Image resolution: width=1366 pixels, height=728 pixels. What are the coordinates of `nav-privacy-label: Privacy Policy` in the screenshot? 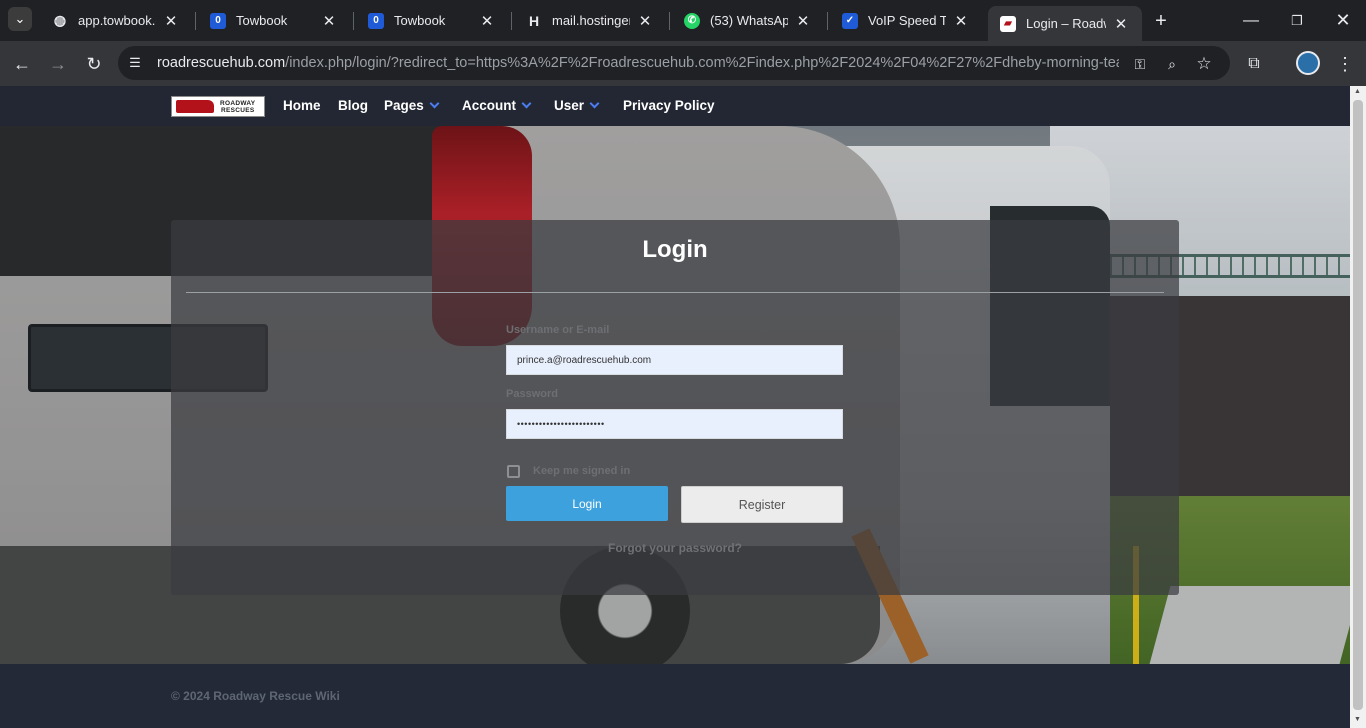 It's located at (669, 105).